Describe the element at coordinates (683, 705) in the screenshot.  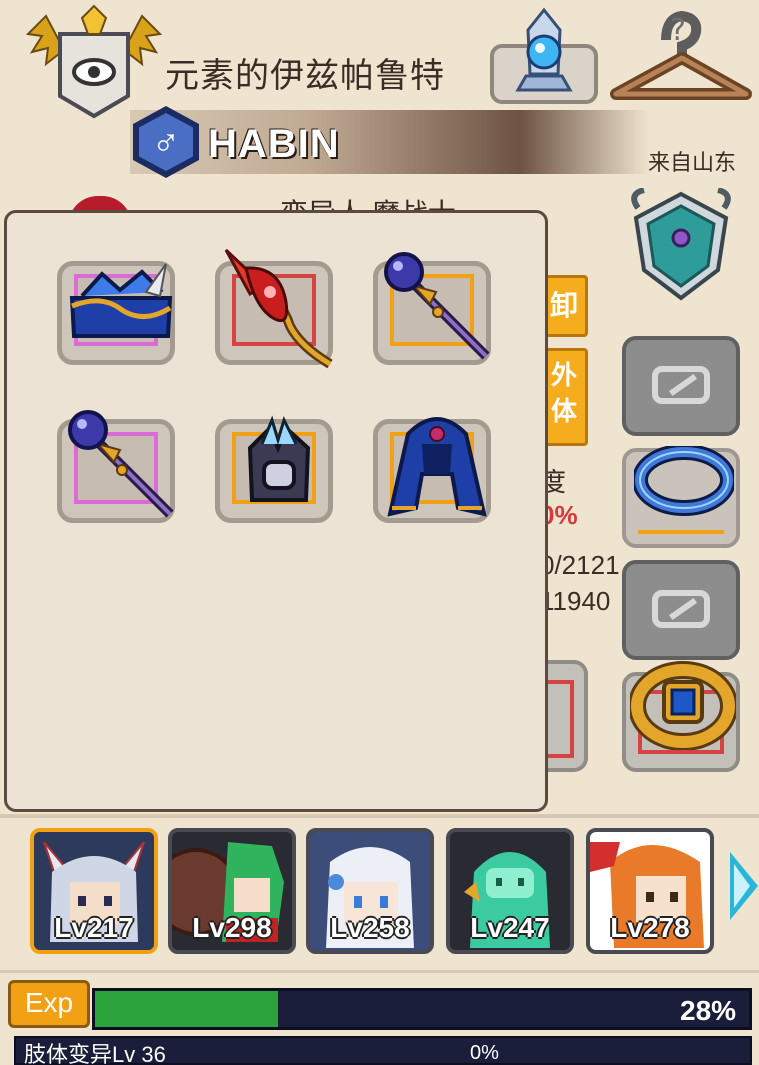
I see `gold-ring-icon` at that location.